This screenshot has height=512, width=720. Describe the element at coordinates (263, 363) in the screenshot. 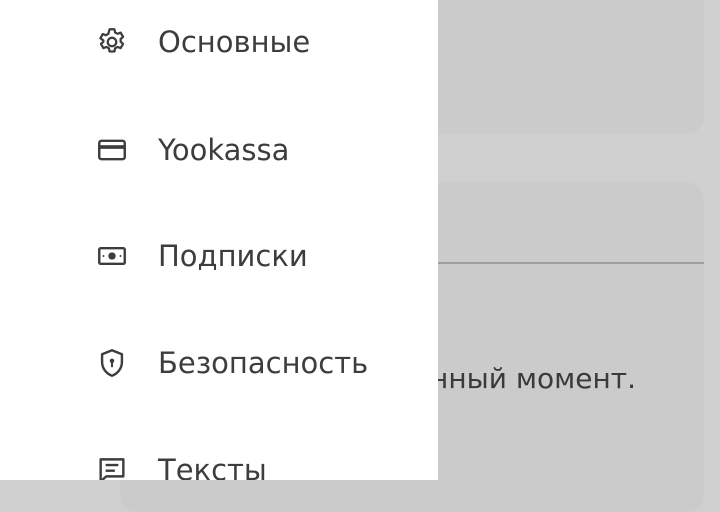

I see `drawer-item-label: Безопасность` at that location.